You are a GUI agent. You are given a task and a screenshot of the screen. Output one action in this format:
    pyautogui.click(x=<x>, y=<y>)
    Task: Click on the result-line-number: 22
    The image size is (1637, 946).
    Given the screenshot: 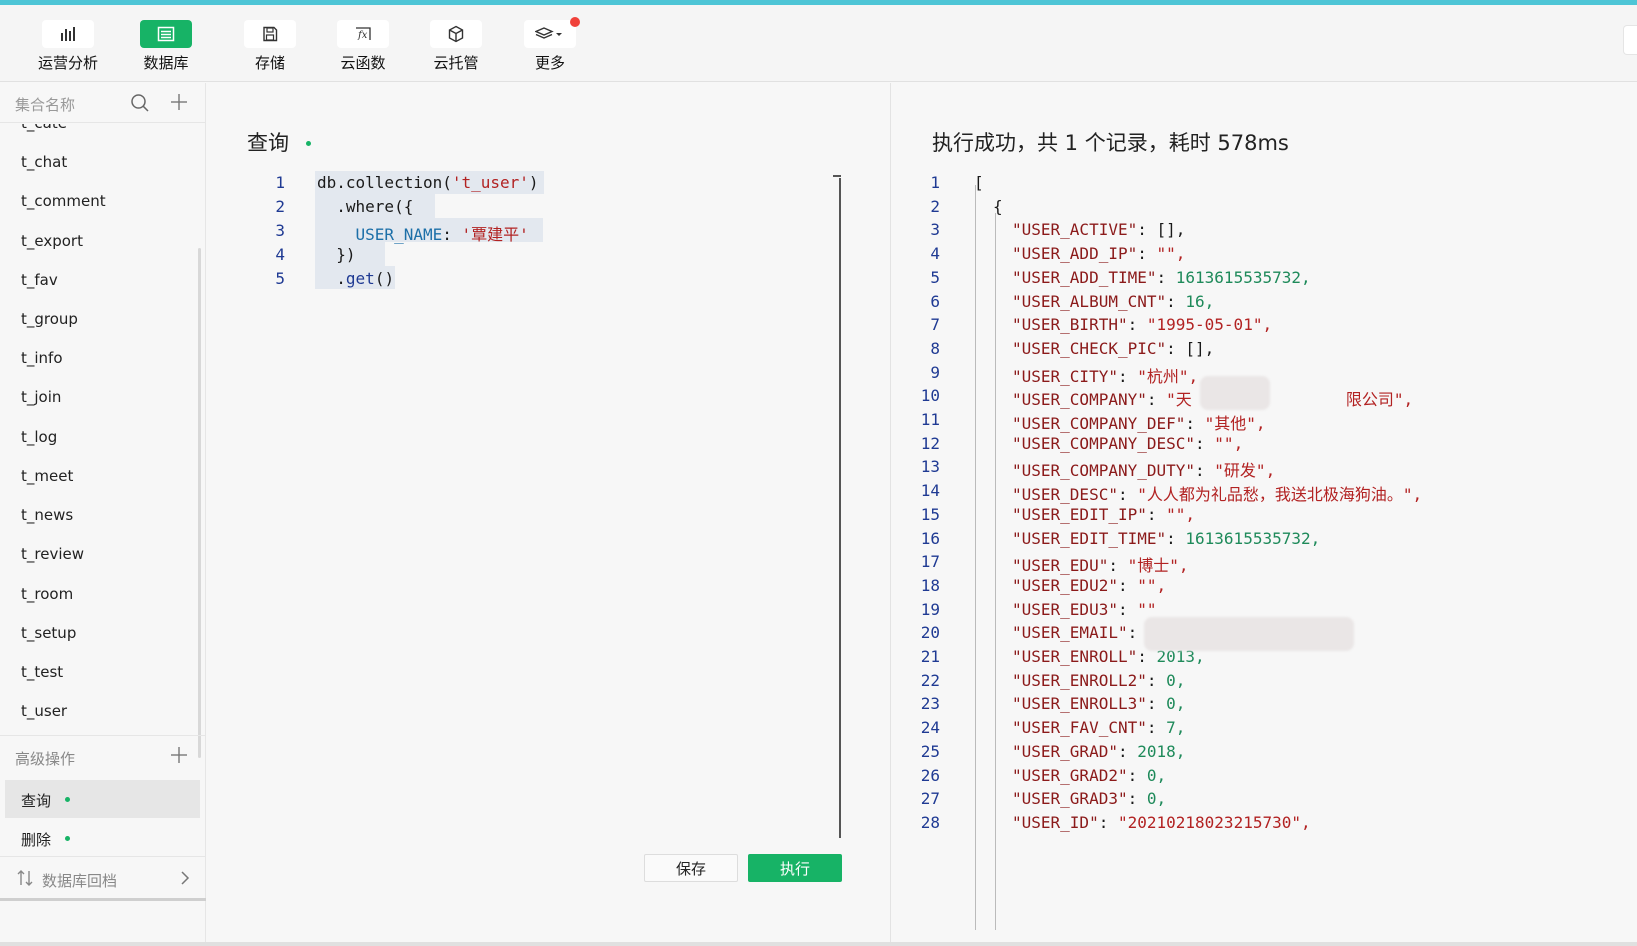 What is the action you would take?
    pyautogui.click(x=930, y=680)
    